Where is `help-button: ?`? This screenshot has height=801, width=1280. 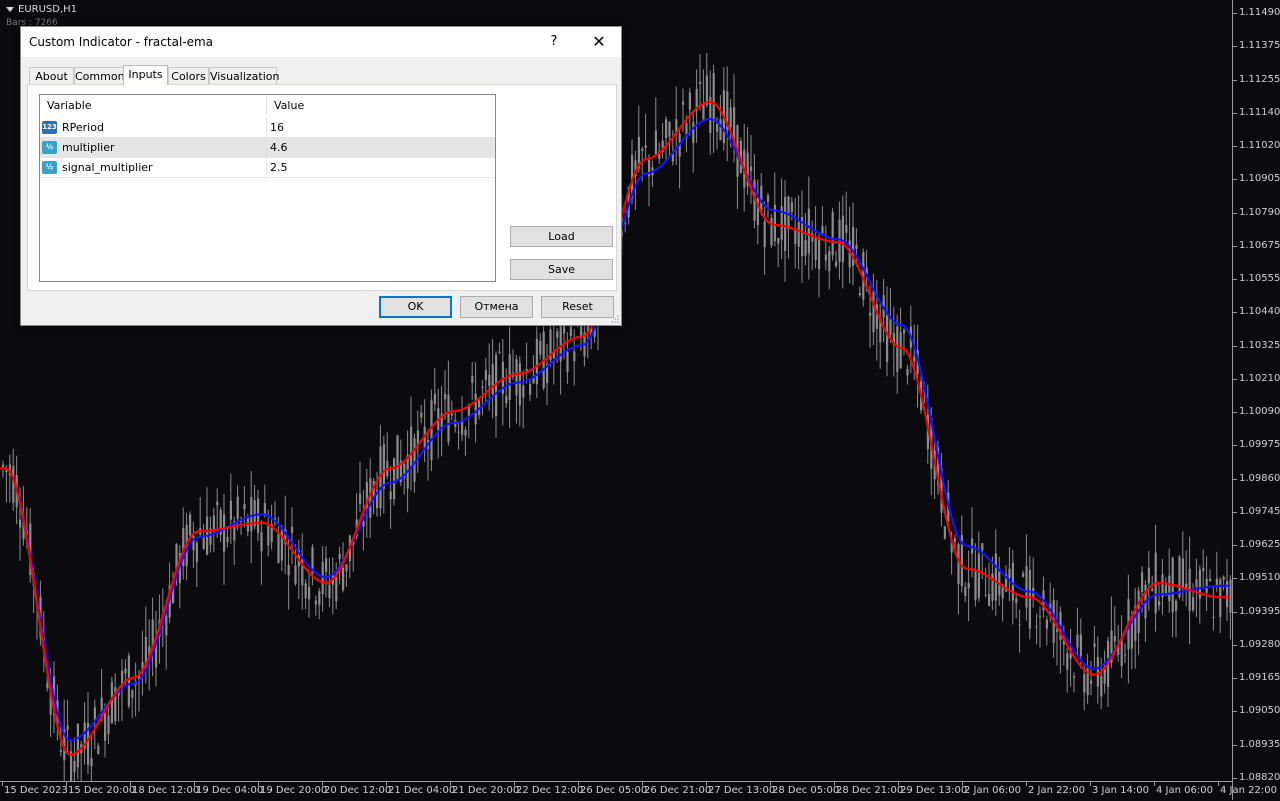
help-button: ? is located at coordinates (554, 42).